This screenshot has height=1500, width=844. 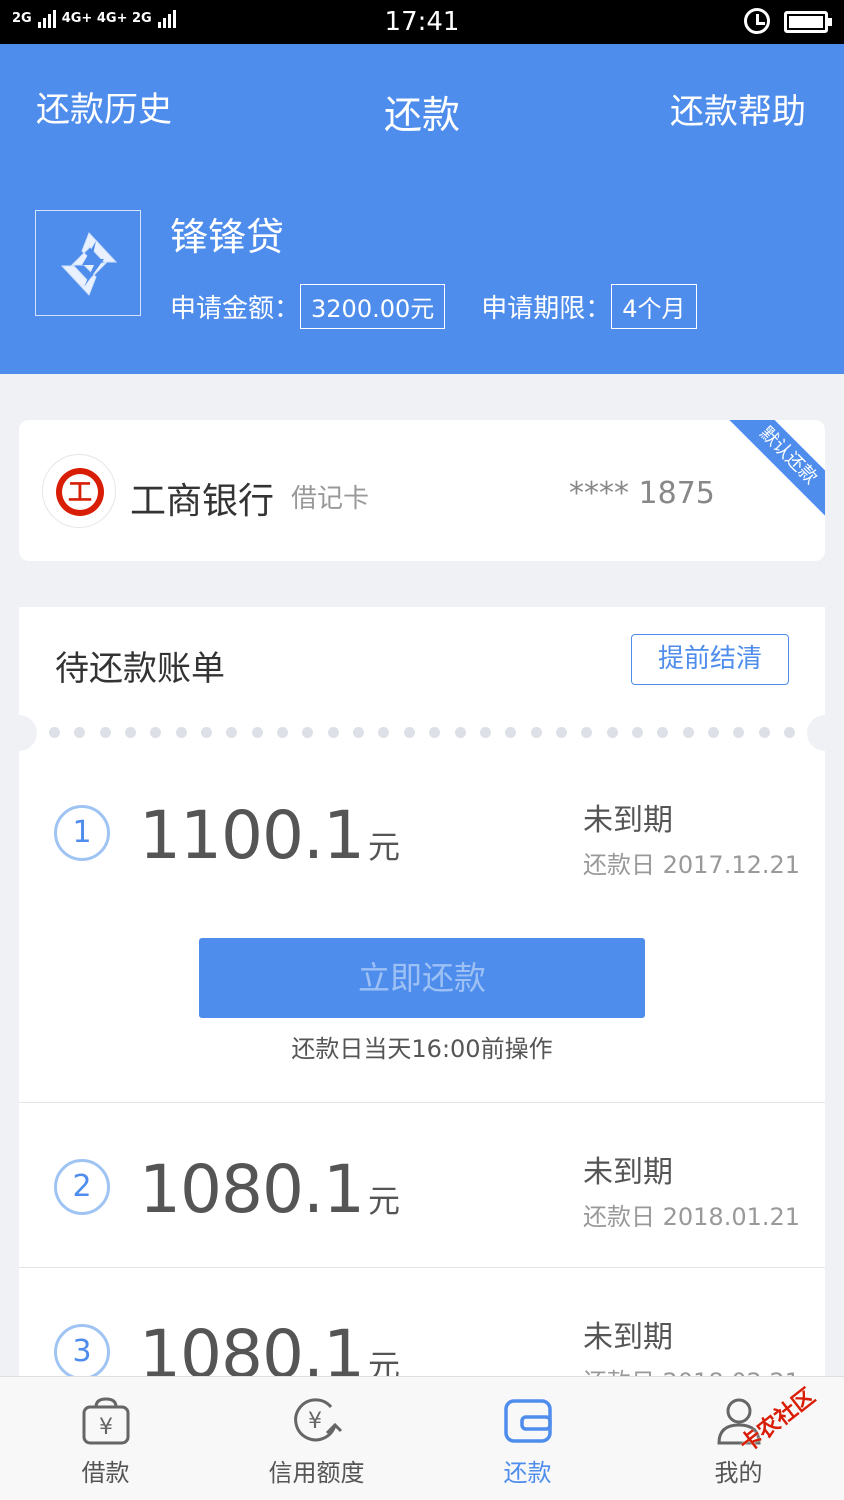 What do you see at coordinates (422, 662) in the screenshot?
I see `bill-section-header: 待还款账单 提前结清` at bounding box center [422, 662].